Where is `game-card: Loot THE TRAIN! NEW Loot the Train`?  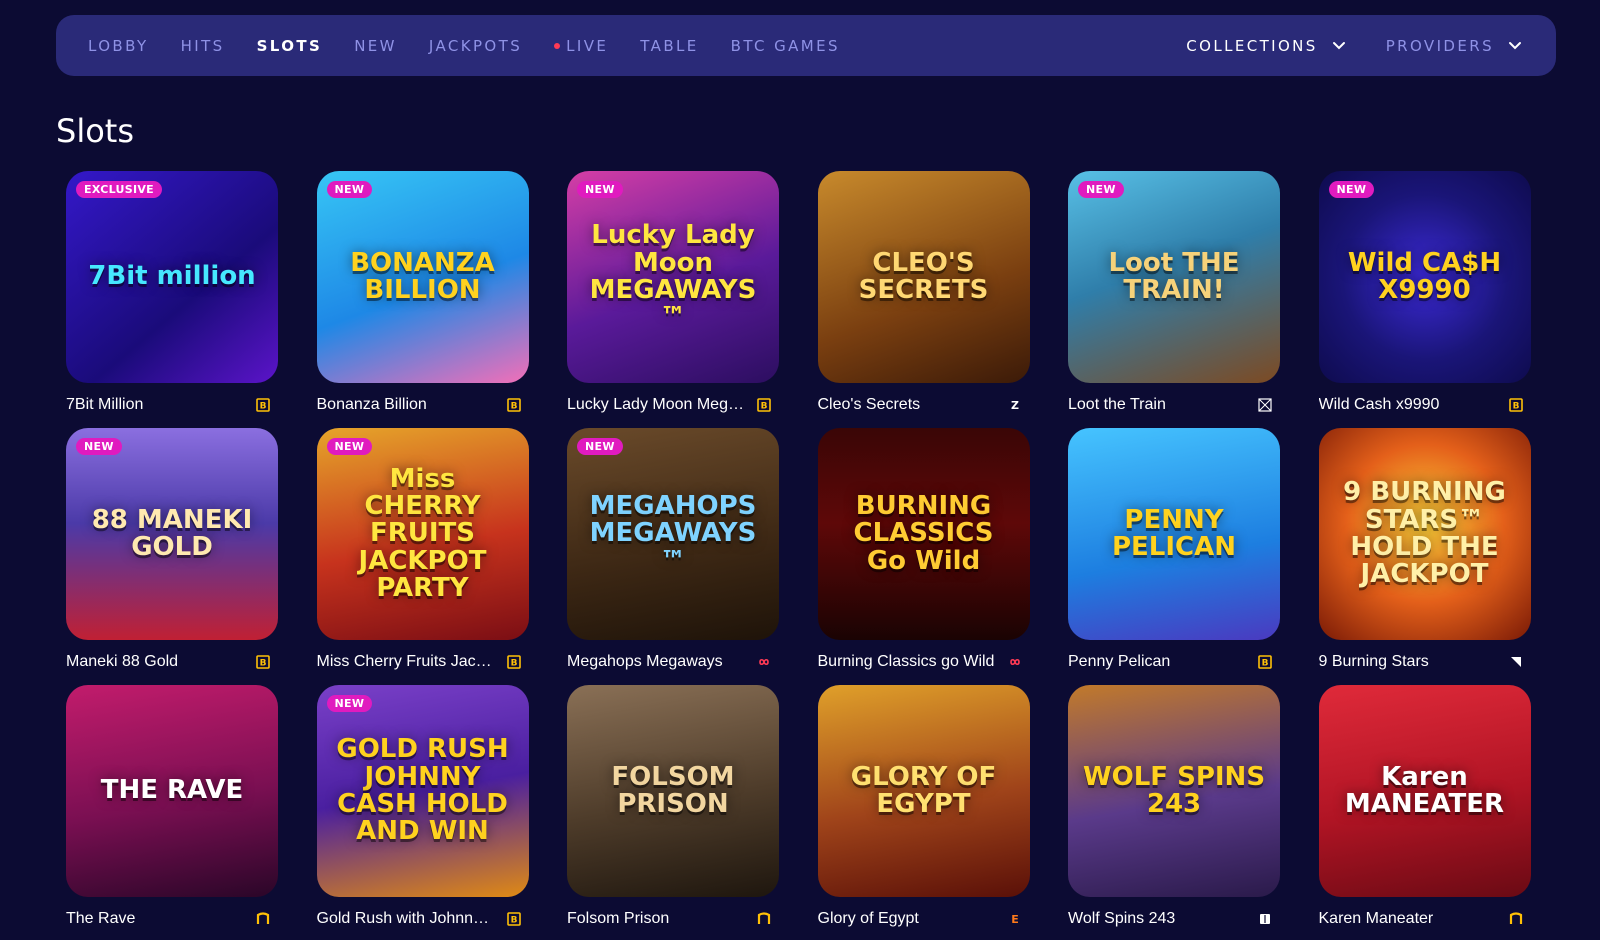 game-card: Loot THE TRAIN! NEW Loot the Train is located at coordinates (1174, 292).